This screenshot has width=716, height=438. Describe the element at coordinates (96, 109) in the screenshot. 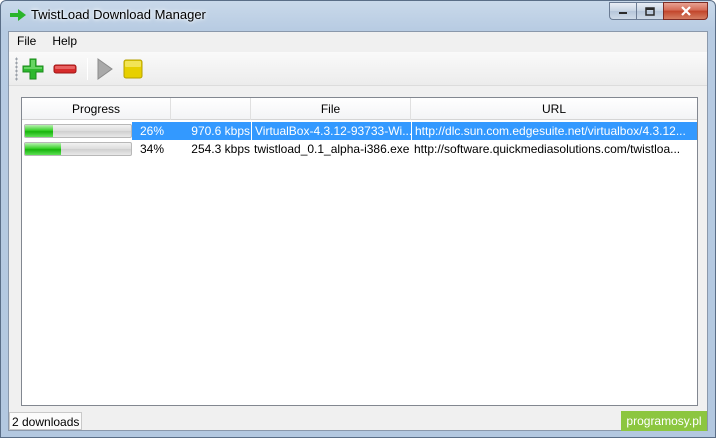

I see `header-progress: Progress` at that location.